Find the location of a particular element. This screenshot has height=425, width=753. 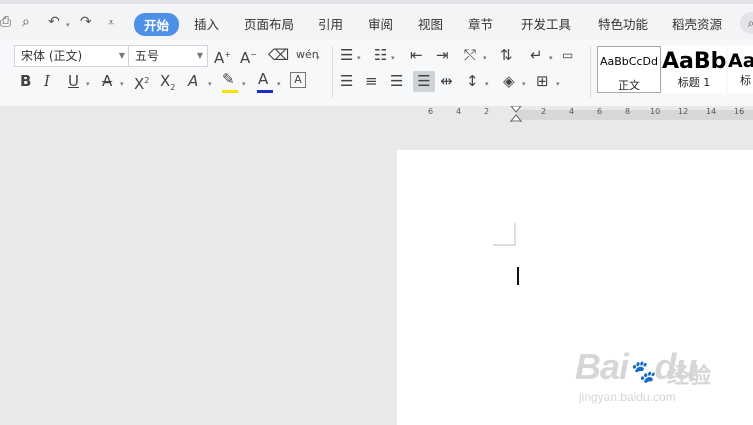

align-left-icon: ☰ is located at coordinates (346, 81).